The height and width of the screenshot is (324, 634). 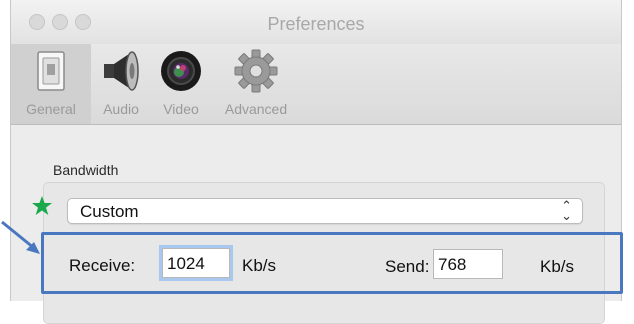 I want to click on tab-advanced-label: Advanced, so click(x=256, y=109).